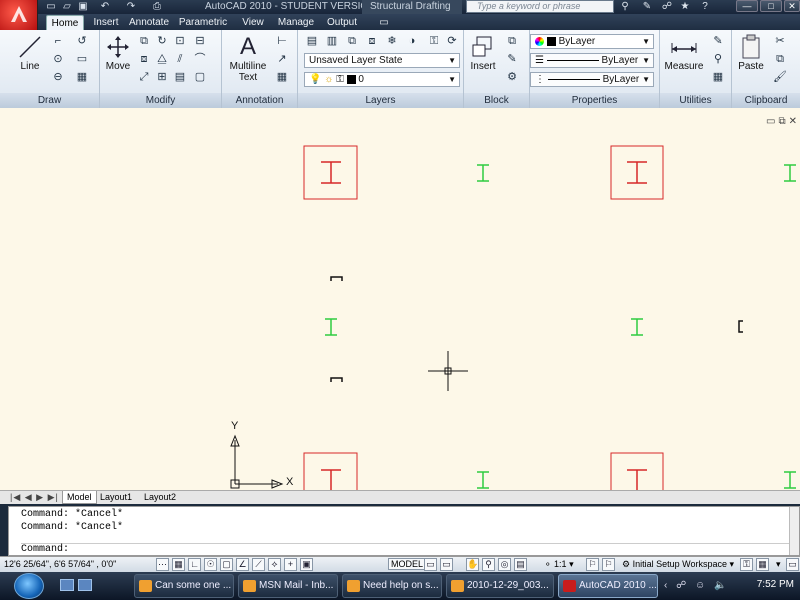 This screenshot has height=600, width=800. What do you see at coordinates (352, 41) in the screenshot?
I see `layer-previous-icon: ⧉` at bounding box center [352, 41].